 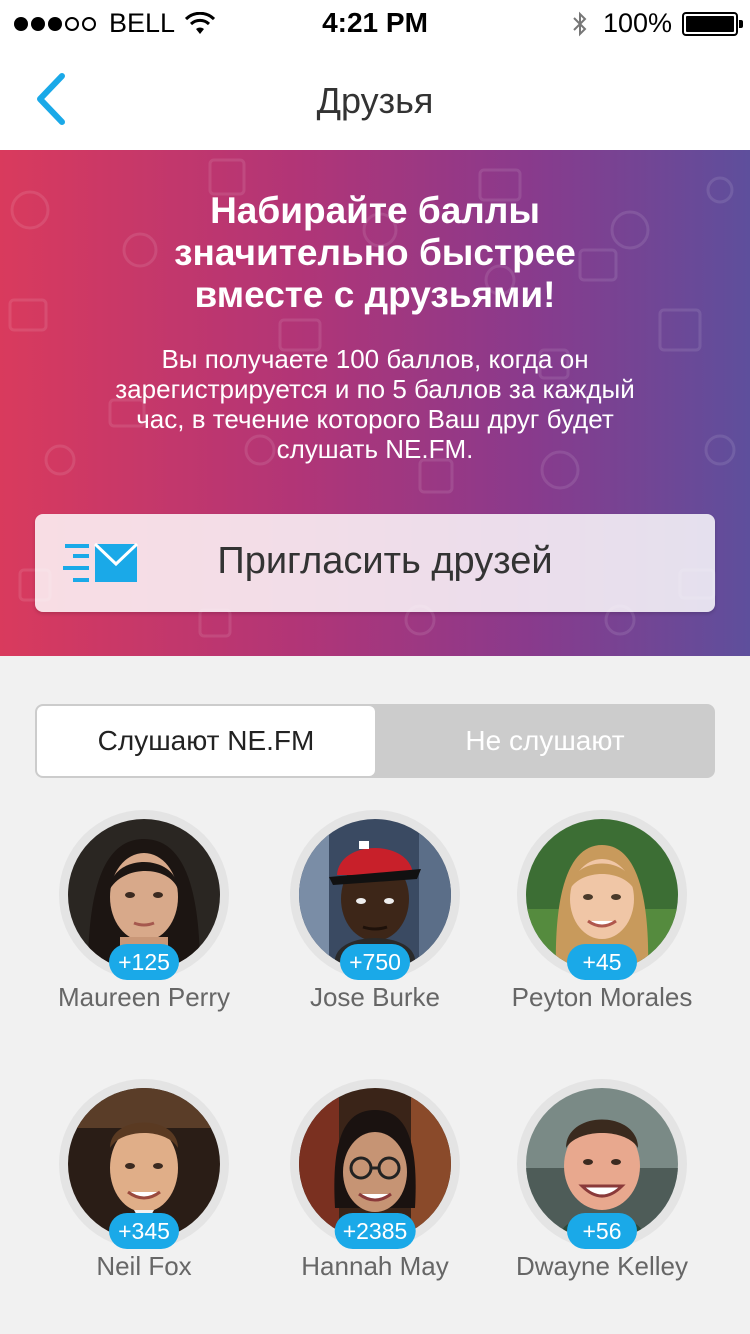 I want to click on friend-card: +750 Jose Burke, so click(x=375, y=920).